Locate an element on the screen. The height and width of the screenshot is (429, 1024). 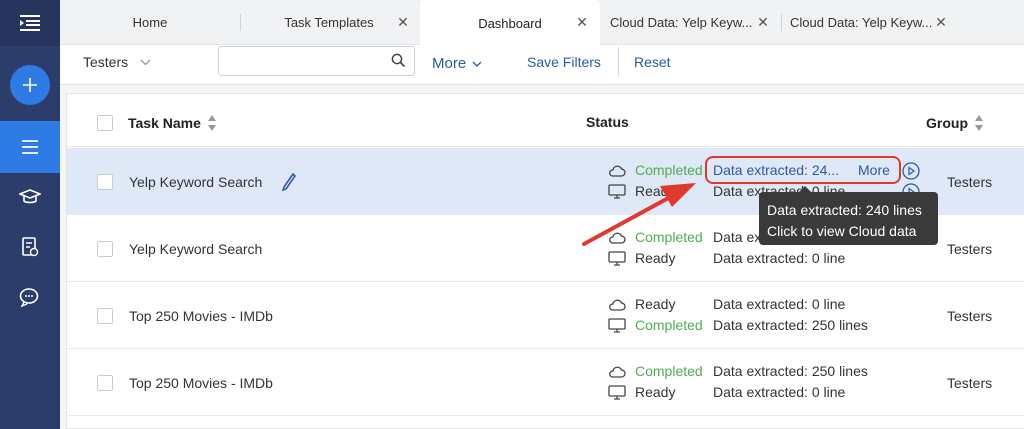
local-status-line: Completed Data extracted: 250 lines is located at coordinates (738, 325).